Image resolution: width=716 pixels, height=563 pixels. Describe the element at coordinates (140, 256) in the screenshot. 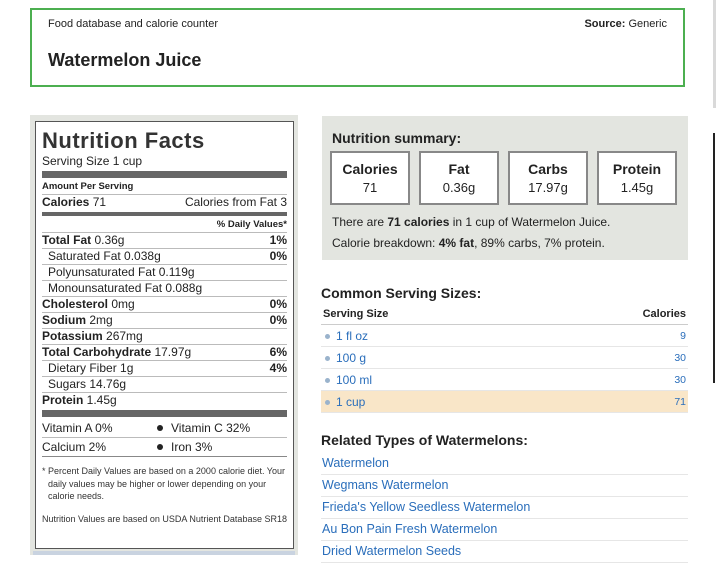

I see `nutrient-amount: 0.038g` at that location.